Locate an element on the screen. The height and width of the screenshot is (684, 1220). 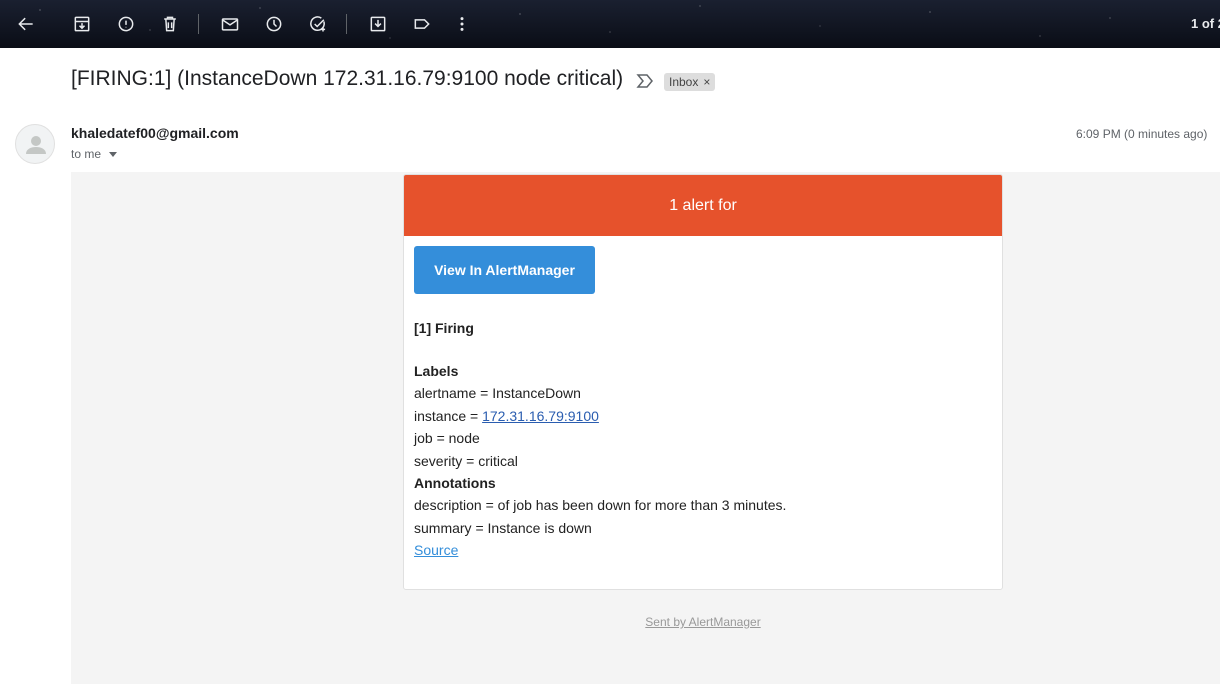
label-alertname: alertname = InstanceDown is located at coordinates (497, 393).